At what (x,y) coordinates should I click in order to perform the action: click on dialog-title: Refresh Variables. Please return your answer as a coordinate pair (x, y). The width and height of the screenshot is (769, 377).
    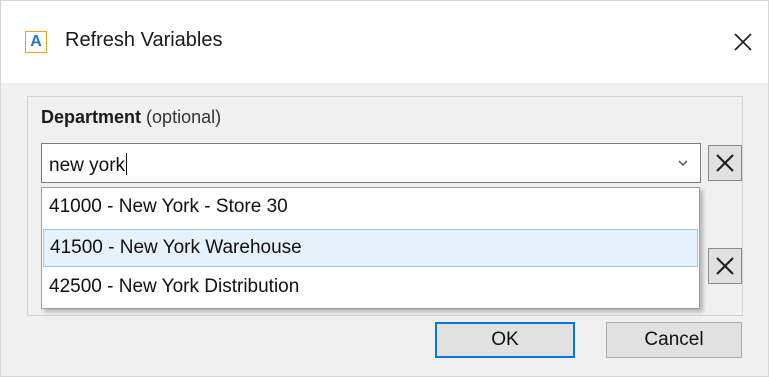
    Looking at the image, I should click on (144, 40).